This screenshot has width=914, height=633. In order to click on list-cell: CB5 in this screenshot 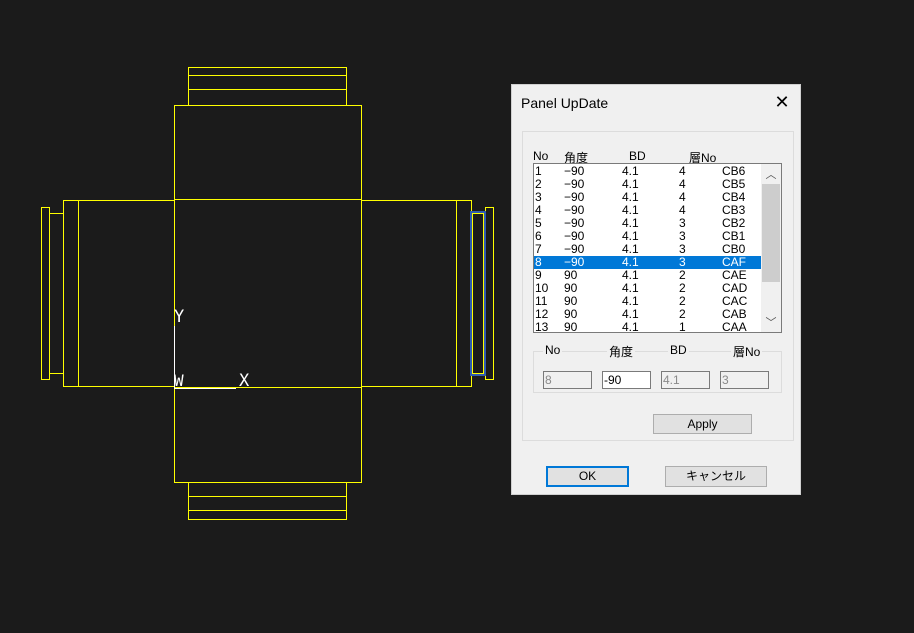, I will do `click(734, 184)`.